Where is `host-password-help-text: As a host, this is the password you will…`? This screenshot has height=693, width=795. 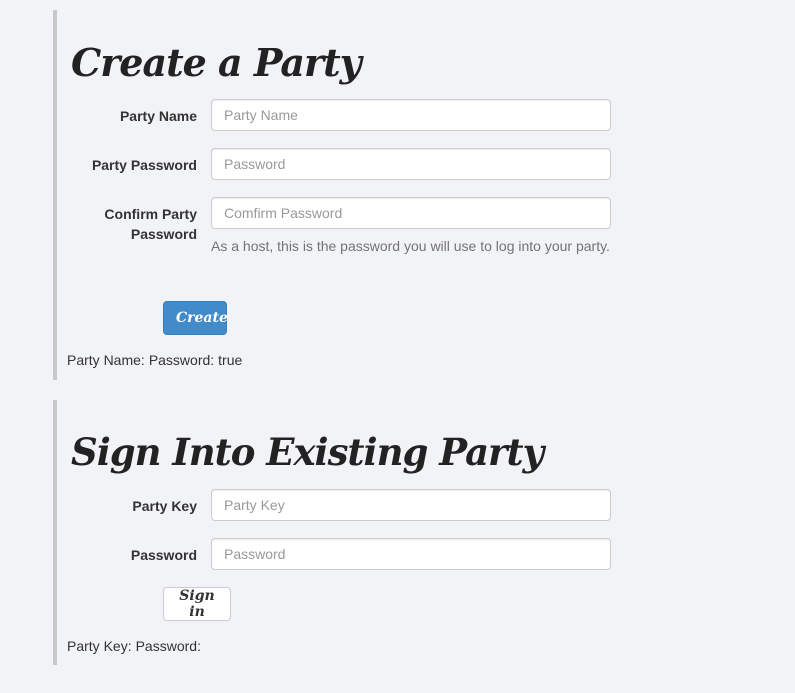 host-password-help-text: As a host, this is the password you will… is located at coordinates (410, 246).